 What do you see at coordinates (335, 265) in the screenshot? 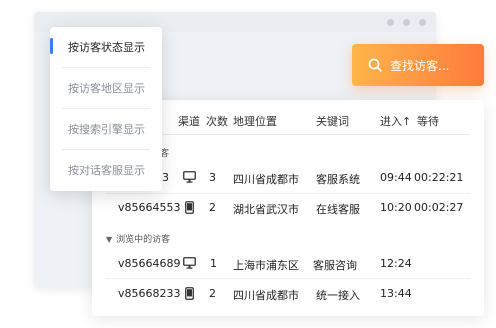
I see `keyword: 客服咨询` at bounding box center [335, 265].